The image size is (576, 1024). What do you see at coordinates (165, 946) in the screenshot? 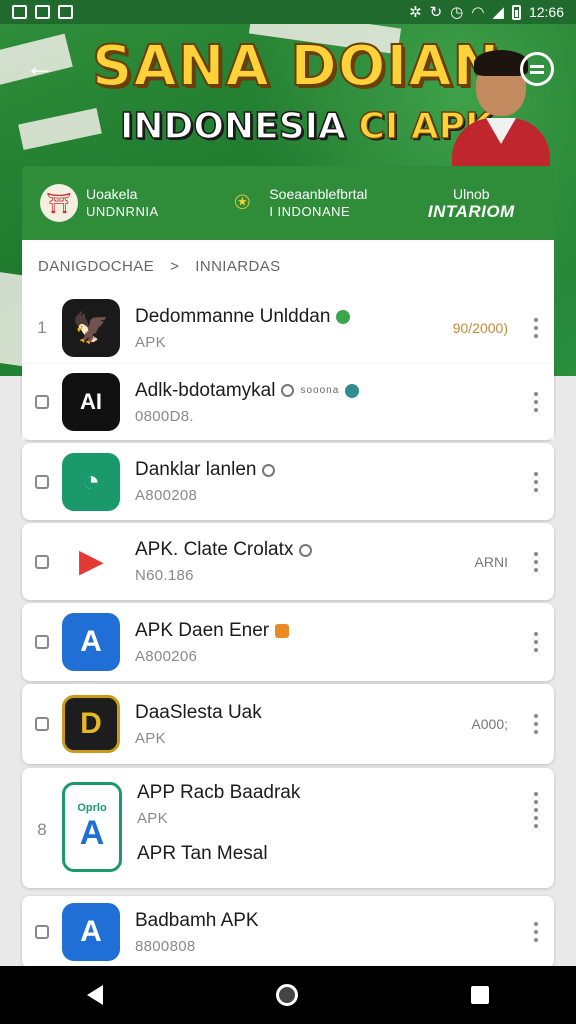
I see `app-subtitle: 8800808` at bounding box center [165, 946].